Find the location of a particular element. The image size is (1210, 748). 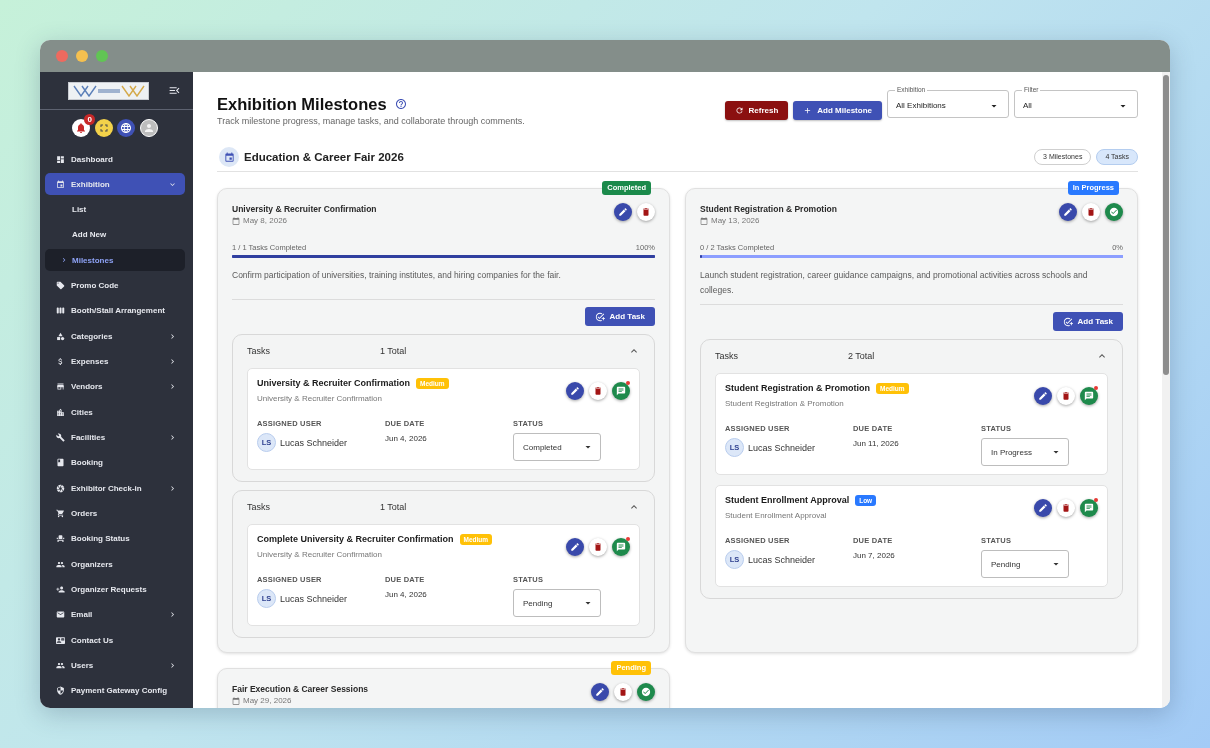

sidebar-item: Orders is located at coordinates (115, 513).